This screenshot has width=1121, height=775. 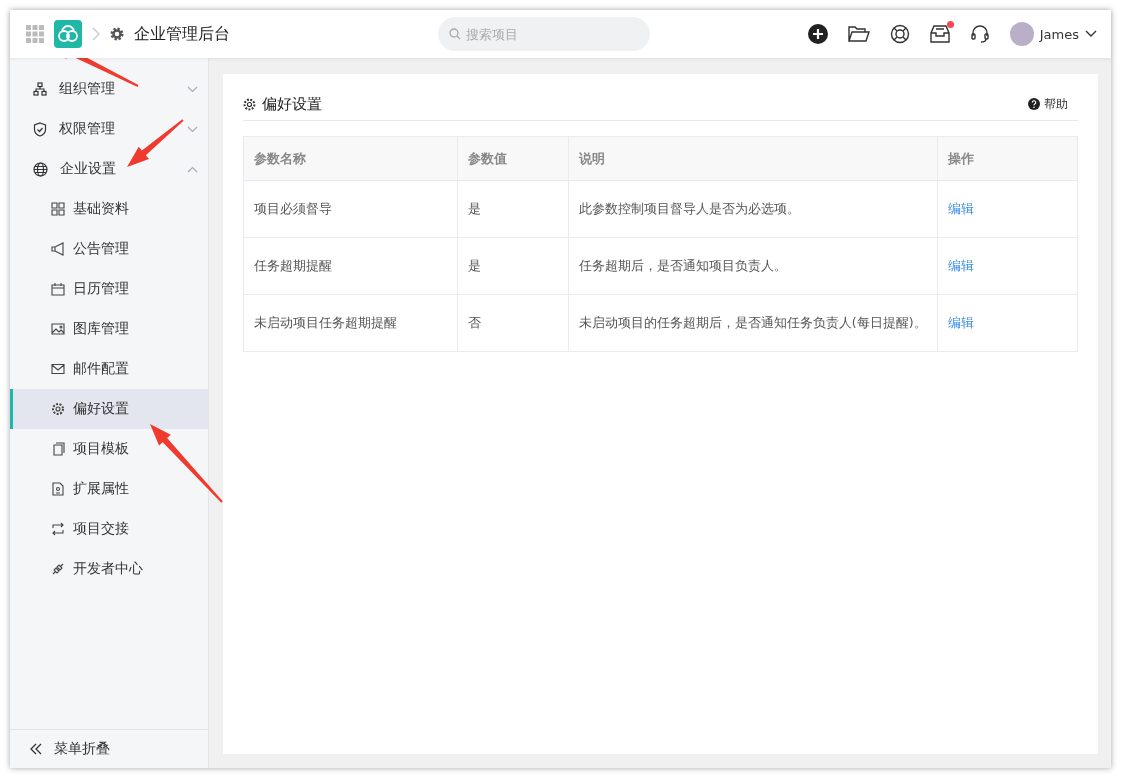 I want to click on swap-icon, so click(x=58, y=529).